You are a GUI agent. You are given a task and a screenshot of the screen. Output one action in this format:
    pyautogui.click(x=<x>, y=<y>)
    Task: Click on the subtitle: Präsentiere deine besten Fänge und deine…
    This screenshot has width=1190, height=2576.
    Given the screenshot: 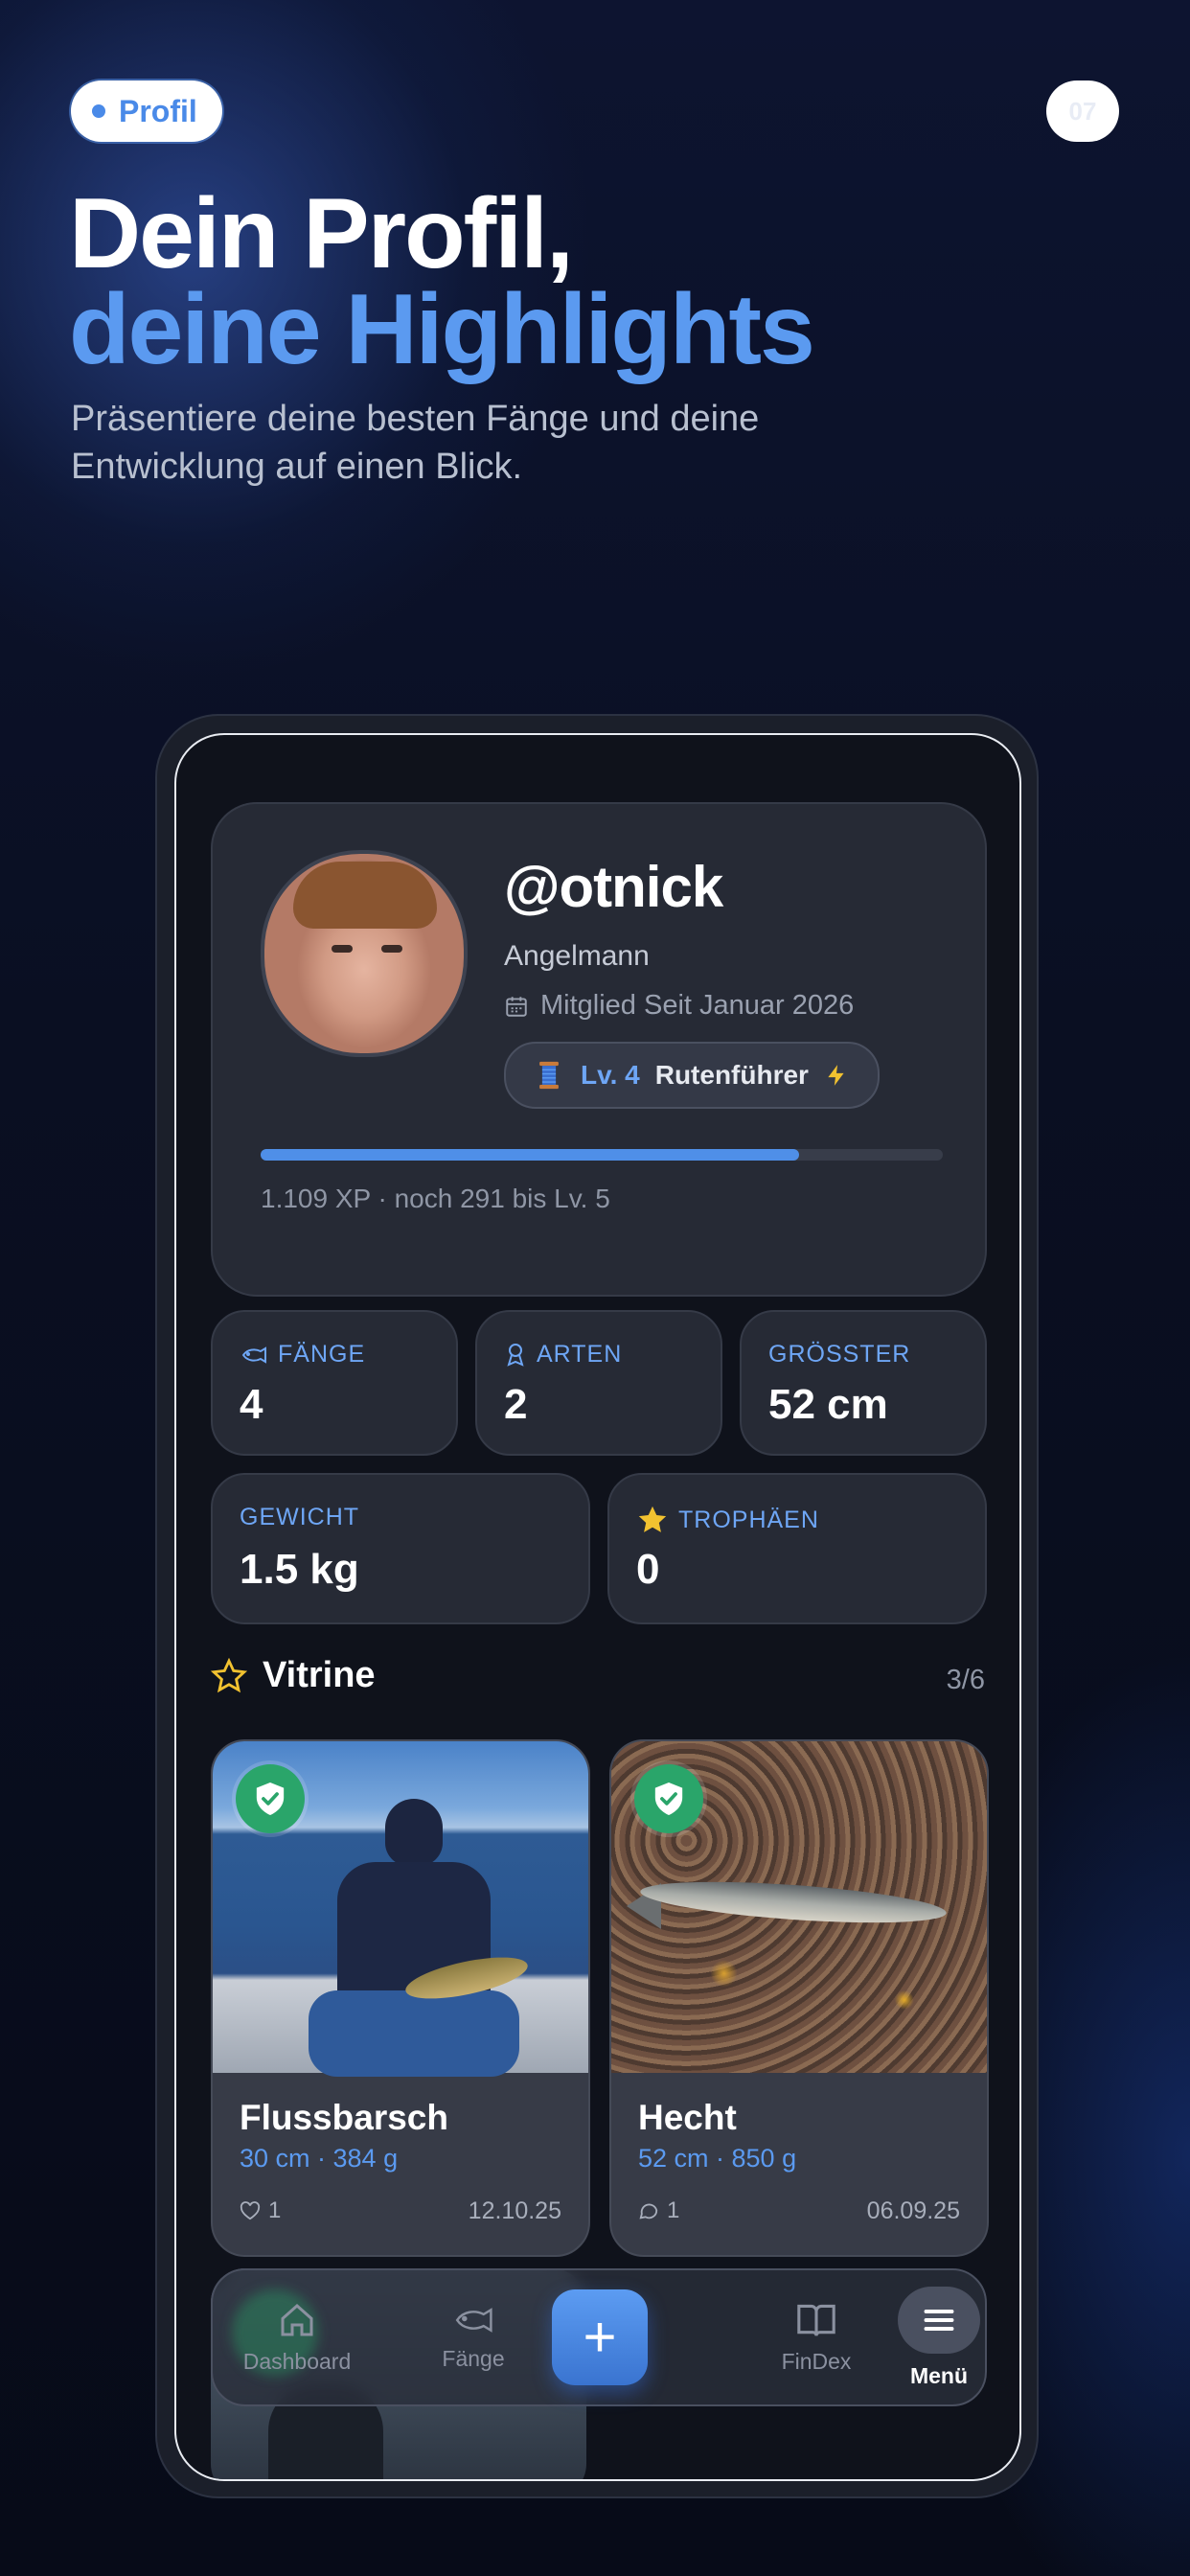 What is the action you would take?
    pyautogui.click(x=416, y=443)
    